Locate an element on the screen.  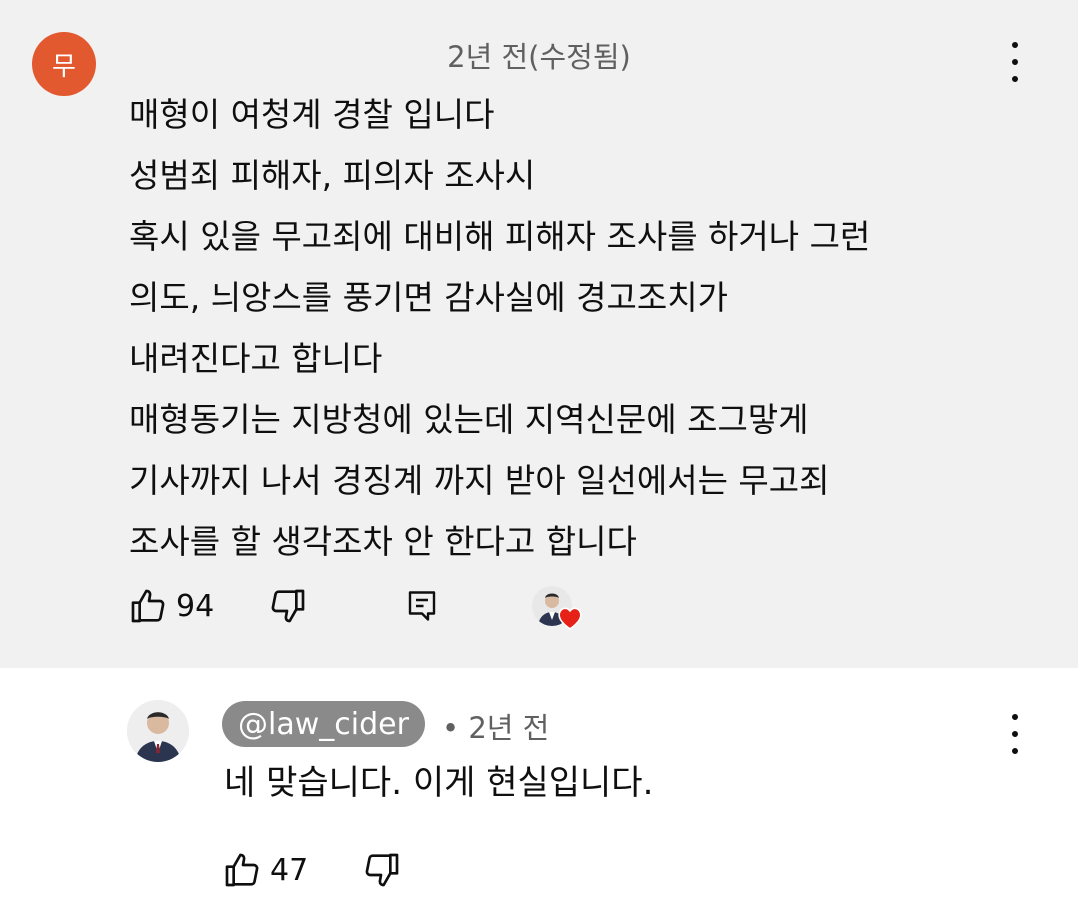
reply-button is located at coordinates (422, 606).